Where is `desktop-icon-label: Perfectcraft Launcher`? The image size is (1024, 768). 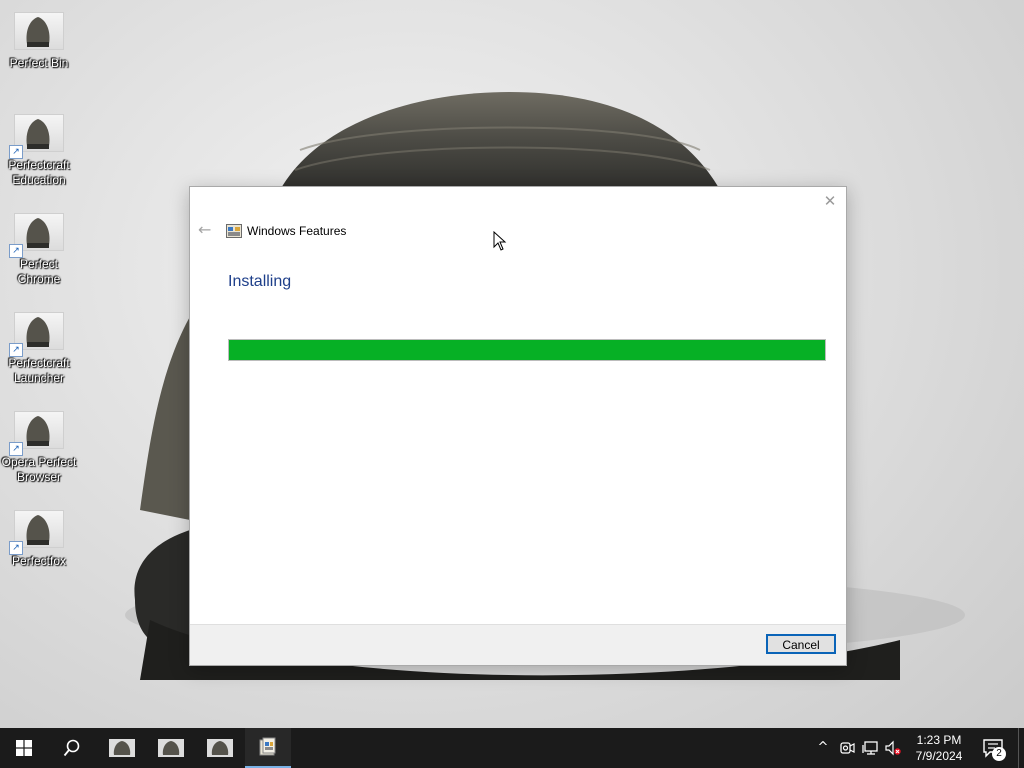 desktop-icon-label: Perfectcraft Launcher is located at coordinates (39, 370).